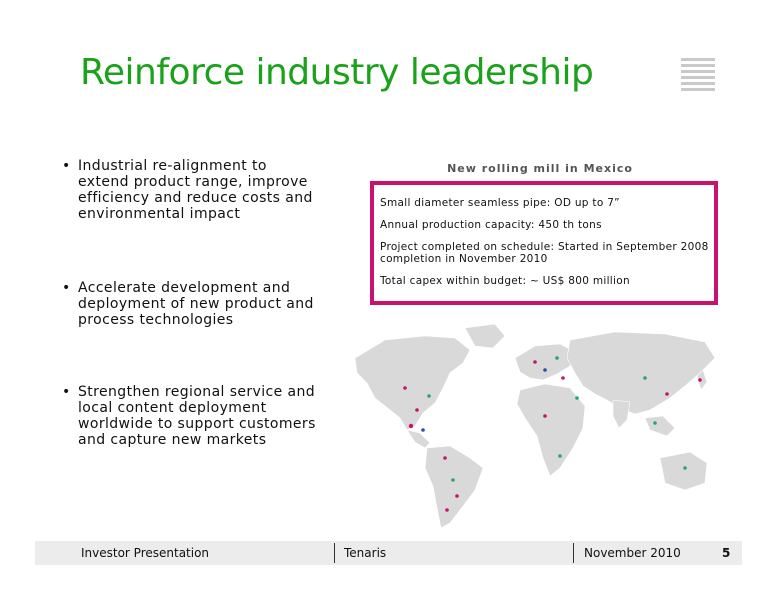 This screenshot has height=600, width=776. What do you see at coordinates (485, 336) in the screenshot?
I see `greenland-shape` at bounding box center [485, 336].